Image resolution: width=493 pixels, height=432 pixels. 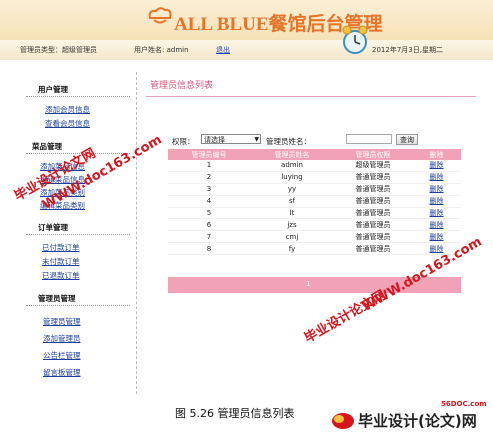 I want to click on cell-name: yy, so click(x=292, y=189).